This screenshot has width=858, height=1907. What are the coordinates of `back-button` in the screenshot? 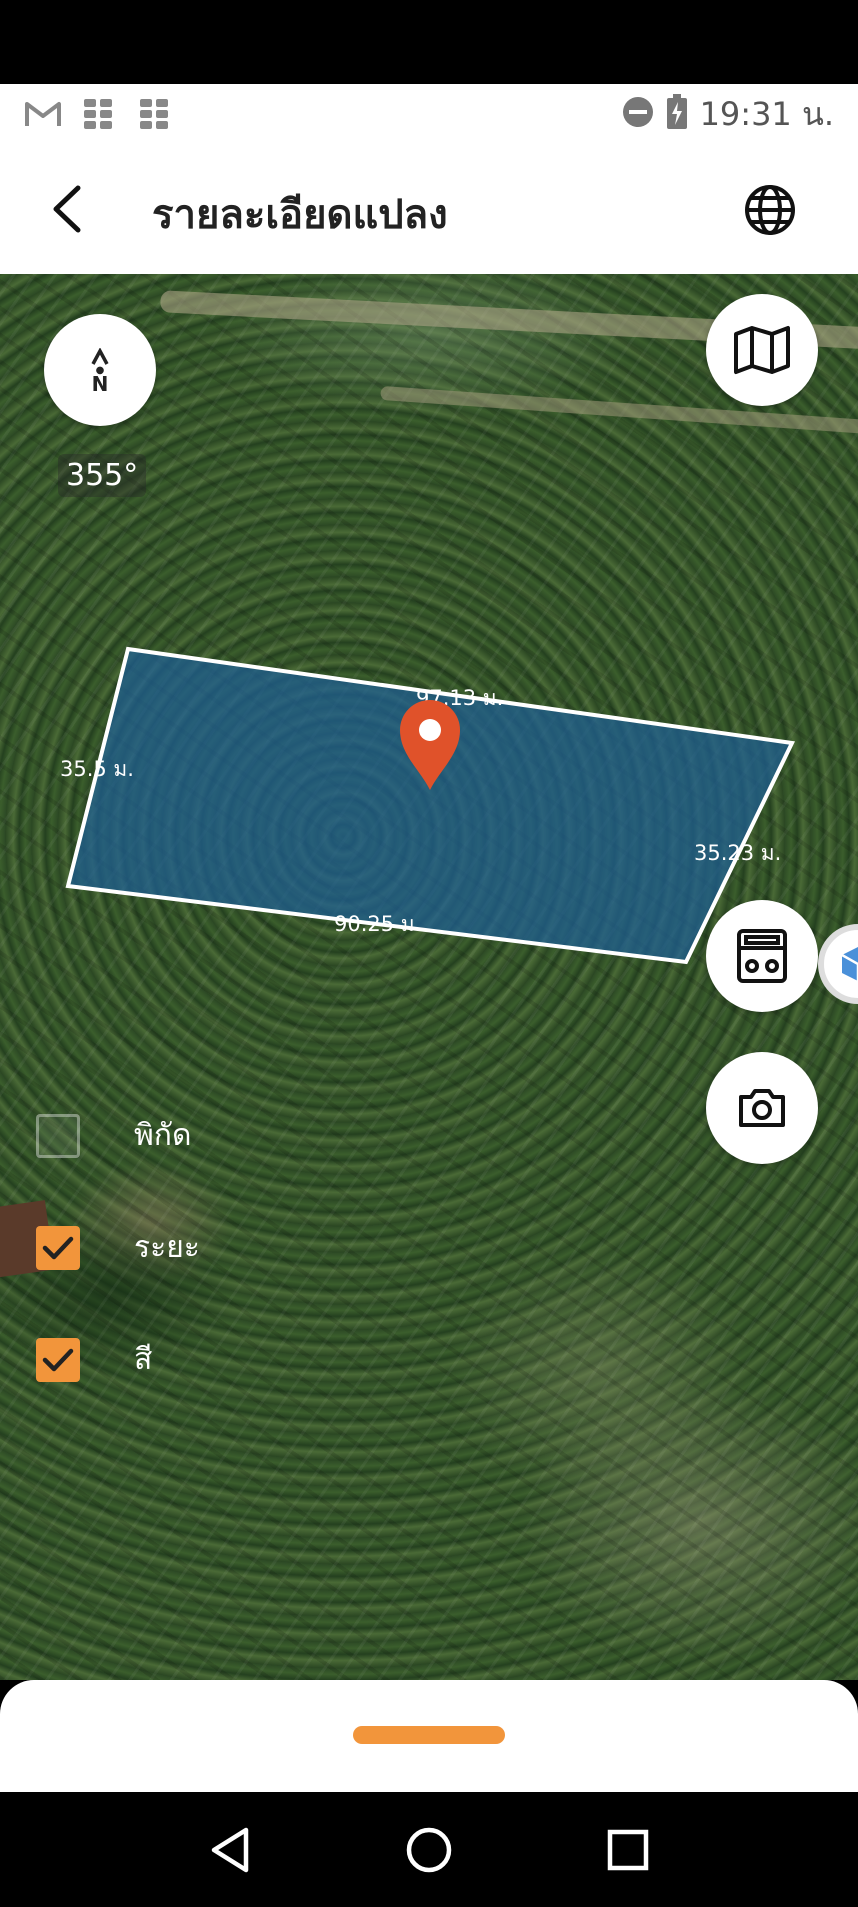 It's located at (66, 209).